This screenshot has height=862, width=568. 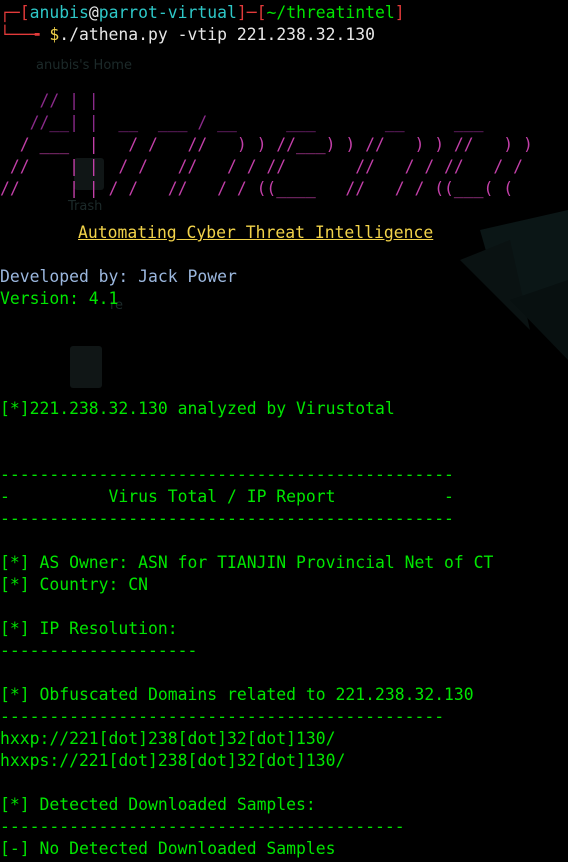 What do you see at coordinates (257, 188) in the screenshot?
I see `banner-ascii-line-5: // | | / / // / / ((____ // / / ((___( (` at bounding box center [257, 188].